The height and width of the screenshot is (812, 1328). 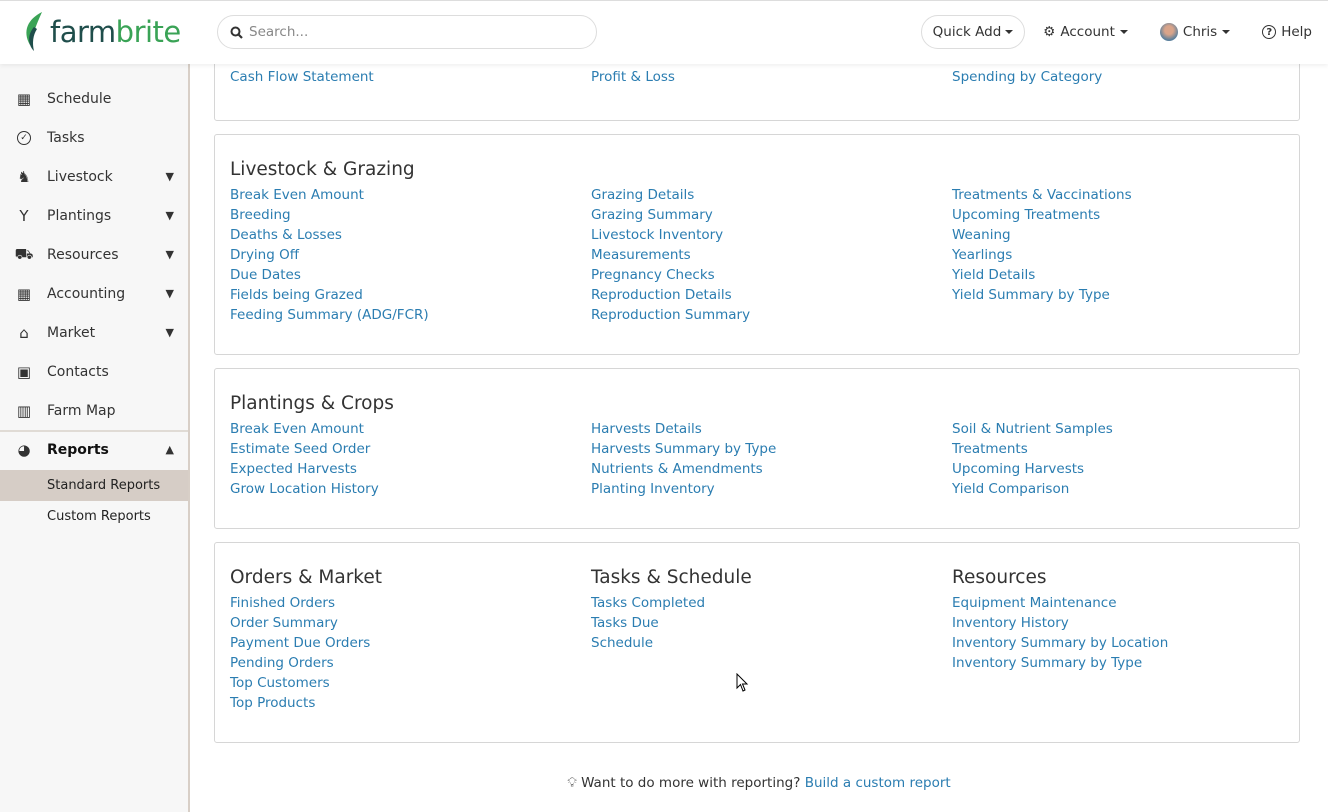 What do you see at coordinates (405, 235) in the screenshot?
I see `report-link: Deaths & Losses` at bounding box center [405, 235].